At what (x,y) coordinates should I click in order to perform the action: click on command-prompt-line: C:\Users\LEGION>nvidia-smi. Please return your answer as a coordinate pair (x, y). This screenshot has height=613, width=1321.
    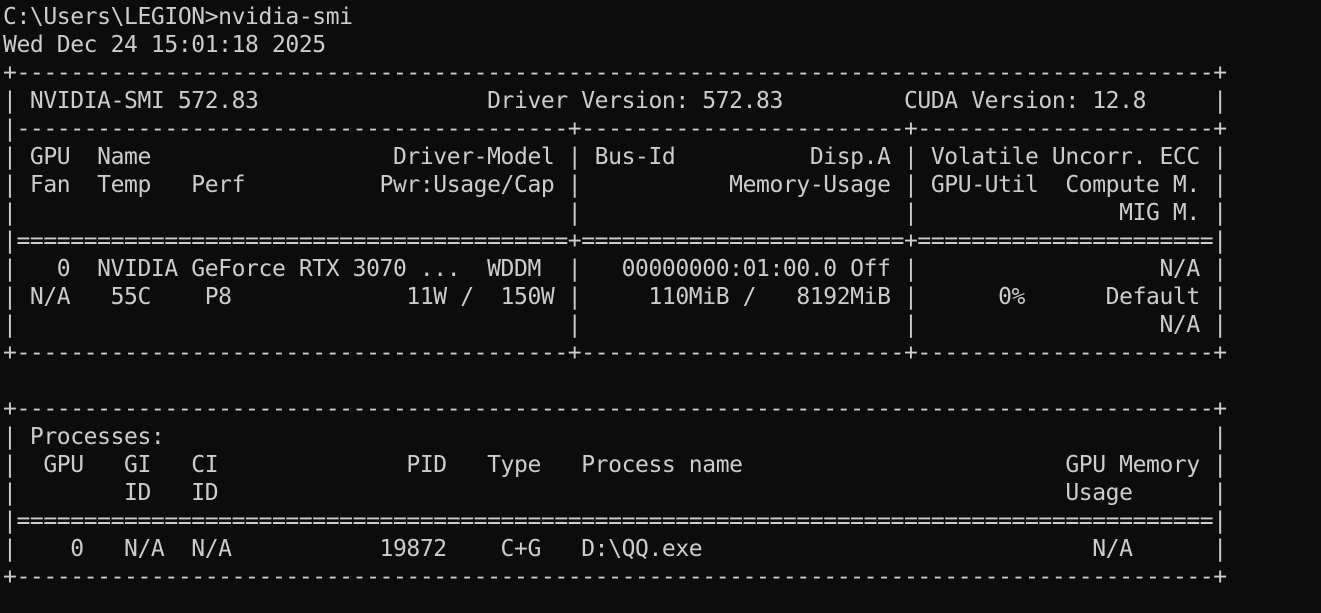
    Looking at the image, I should click on (178, 17).